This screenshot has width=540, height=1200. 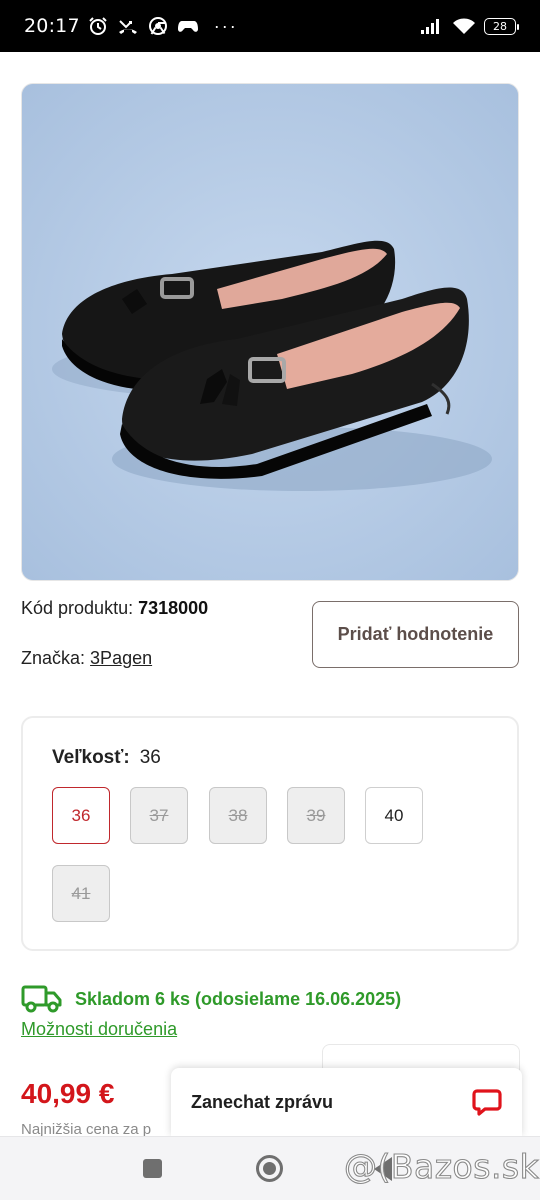 I want to click on product-code: Kód produktu: 7318000, so click(x=114, y=608).